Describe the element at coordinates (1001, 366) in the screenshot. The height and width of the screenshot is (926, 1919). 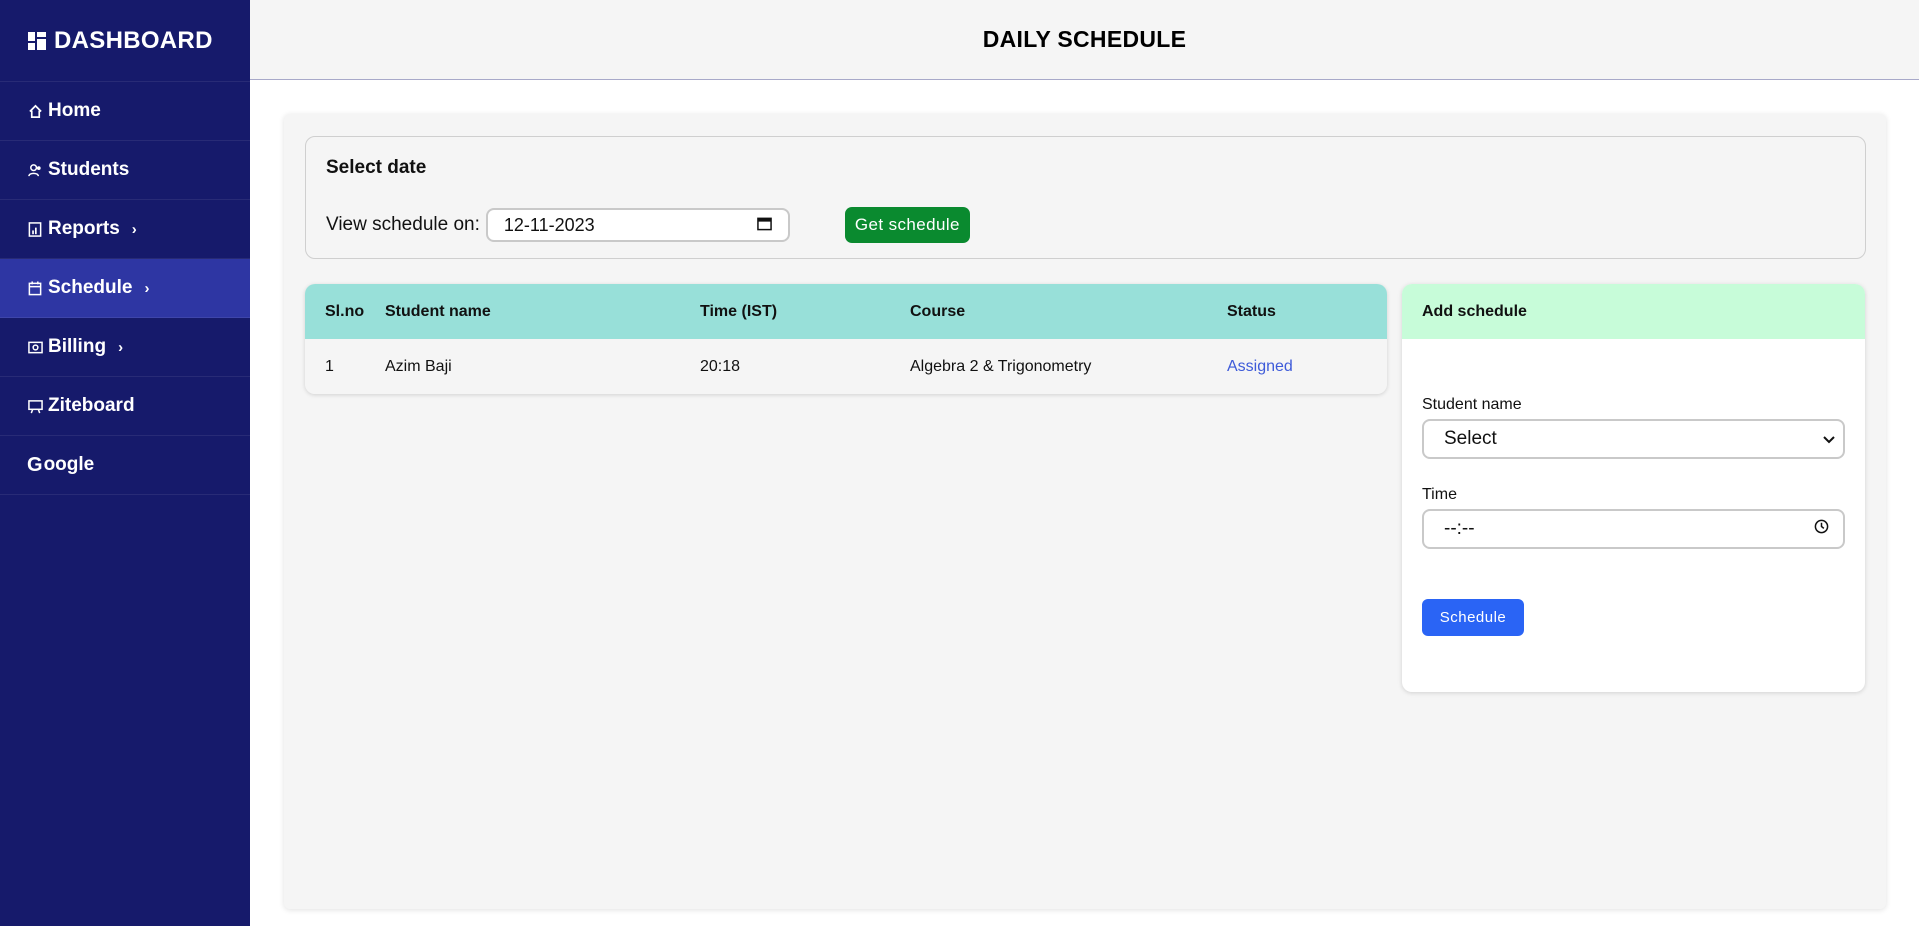
I see `cell-course: Algebra 2 & Trigonometry` at that location.